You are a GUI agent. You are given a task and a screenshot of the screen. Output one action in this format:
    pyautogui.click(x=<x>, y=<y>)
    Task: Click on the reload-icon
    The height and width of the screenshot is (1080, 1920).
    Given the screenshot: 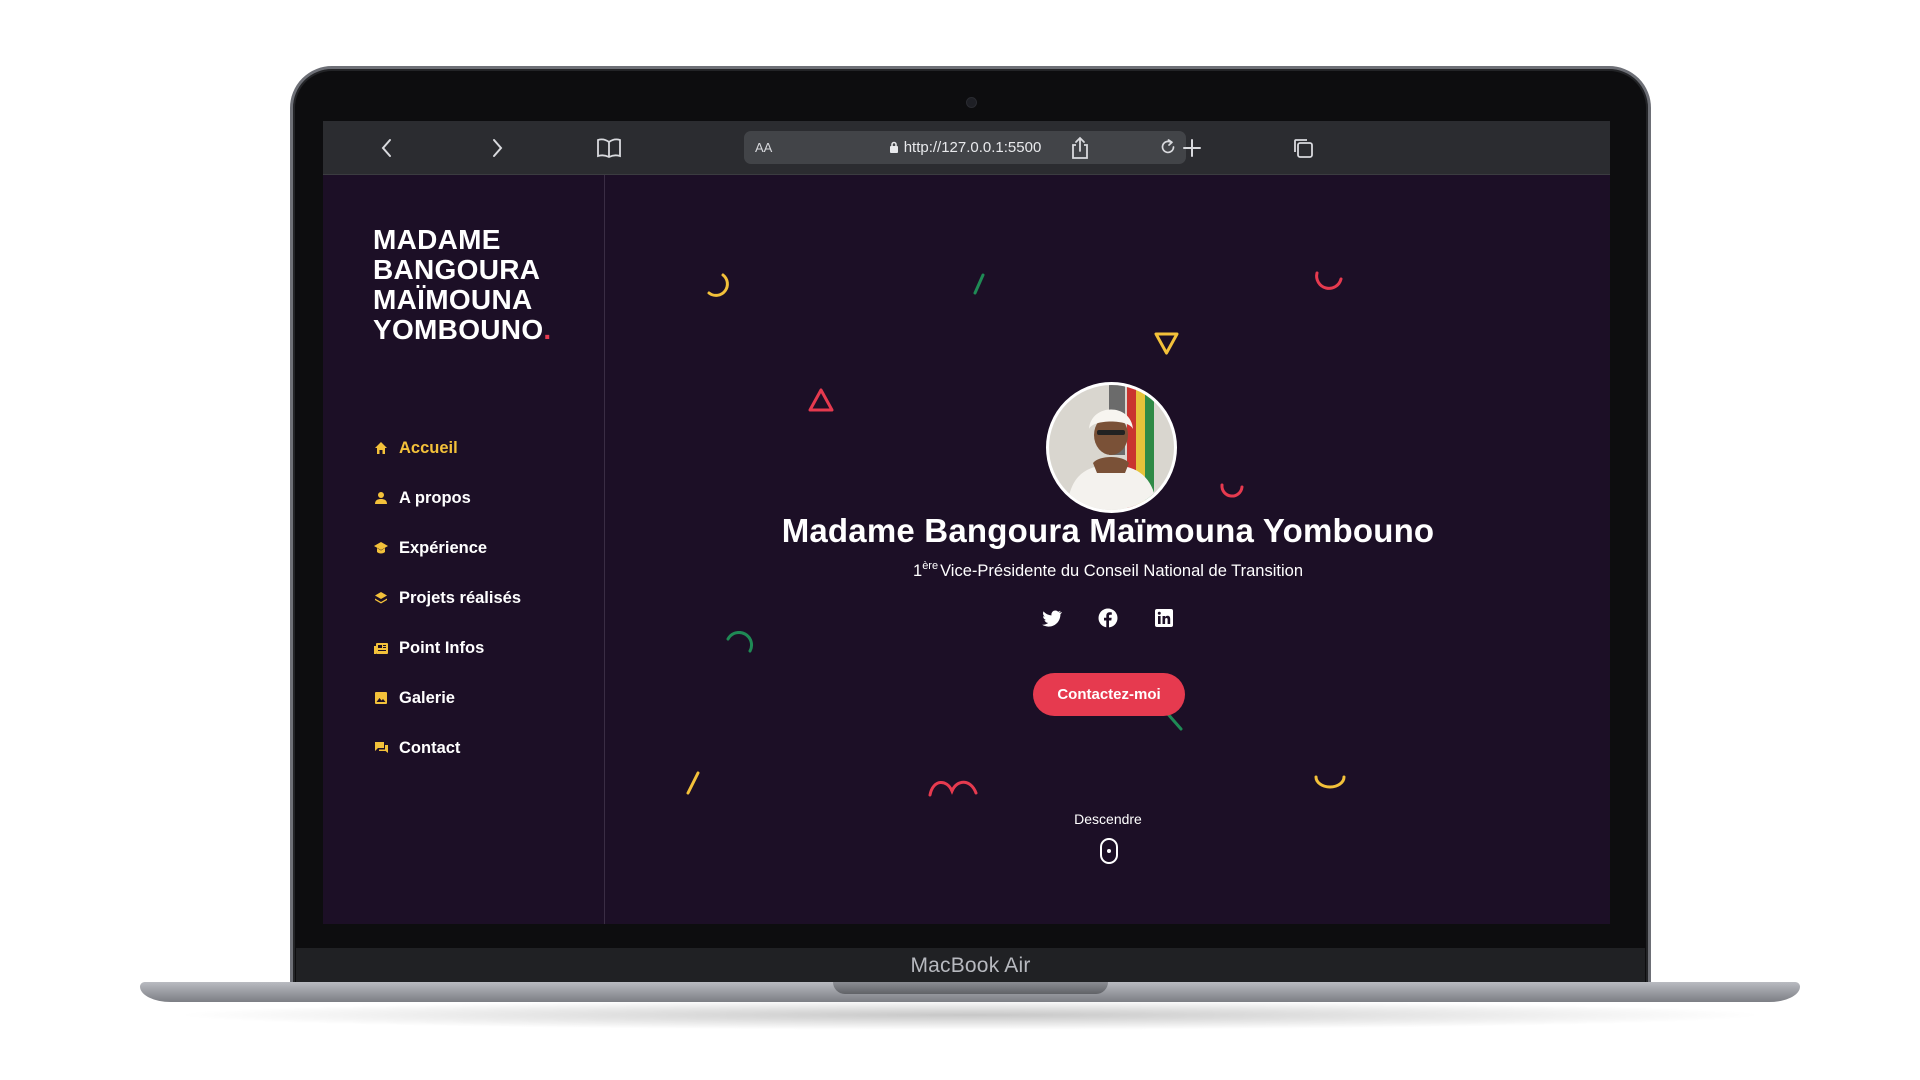 What is the action you would take?
    pyautogui.click(x=1168, y=149)
    